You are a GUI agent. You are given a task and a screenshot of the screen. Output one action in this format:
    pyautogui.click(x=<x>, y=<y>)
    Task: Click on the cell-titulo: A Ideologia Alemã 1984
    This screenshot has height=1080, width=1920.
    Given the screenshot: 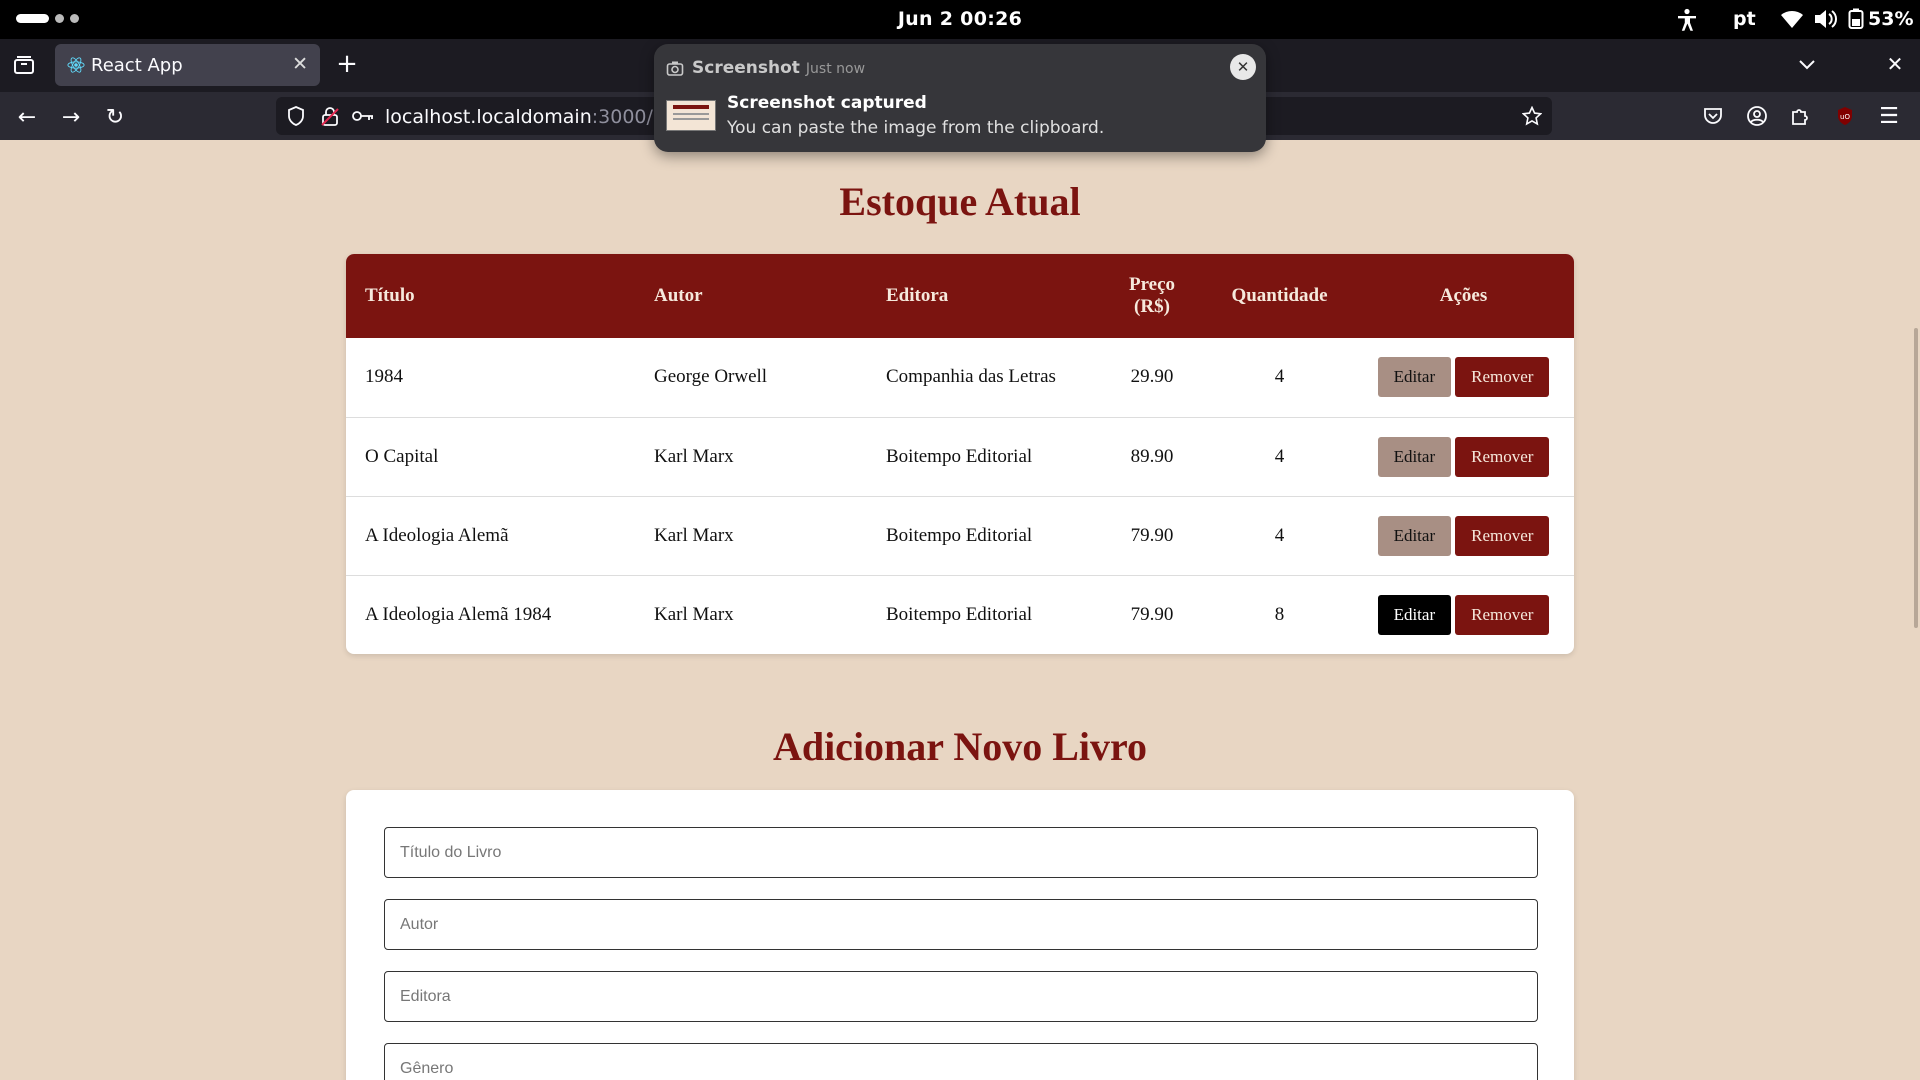 What is the action you would take?
    pyautogui.click(x=458, y=614)
    